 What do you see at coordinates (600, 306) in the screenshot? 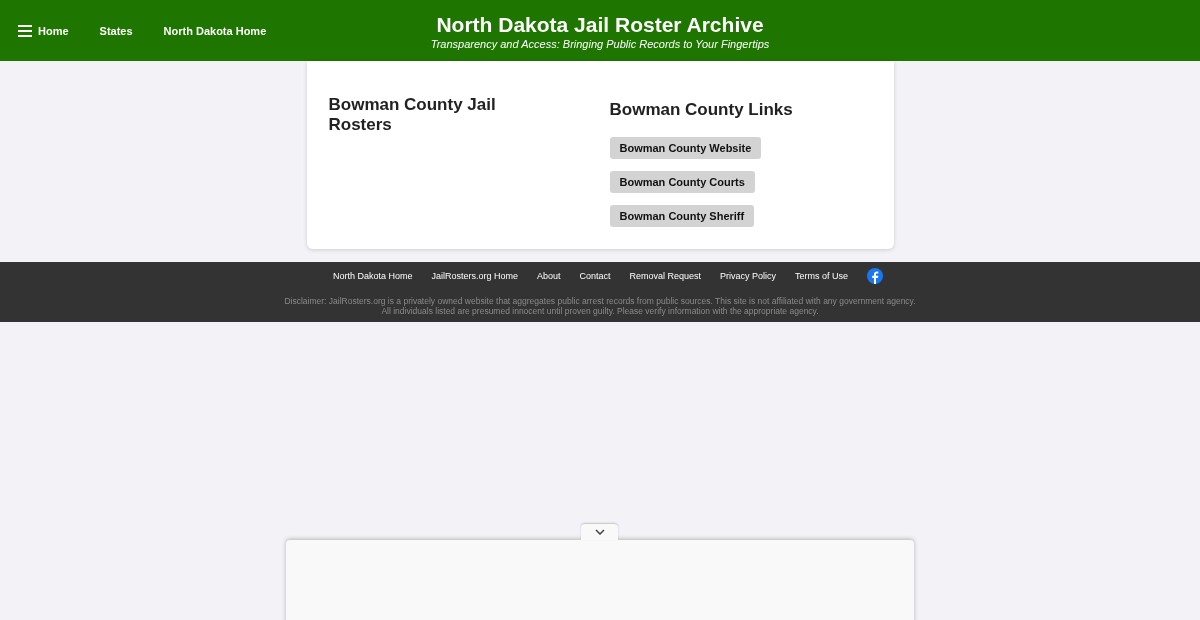
I see `disclaimer-text: Disclaimer: JailRosters.org is a privately owned website that aggregates public arrest records from public sources. This site is not affiliated with any government agency. All individuals listed are presumed innocent until proven guilty. Please verify information with the appropriate agency.` at bounding box center [600, 306].